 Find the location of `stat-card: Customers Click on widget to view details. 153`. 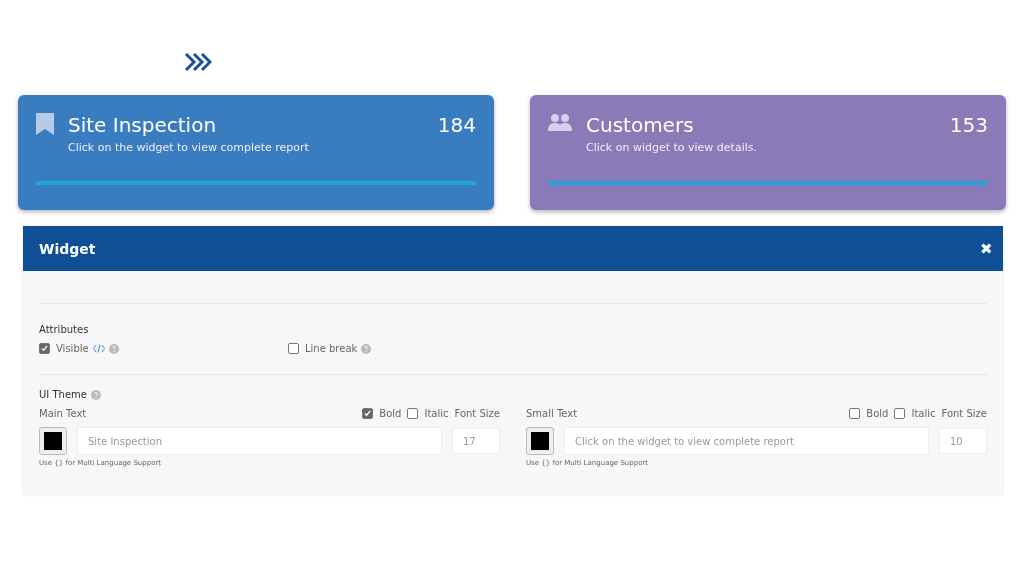

stat-card: Customers Click on widget to view details. 153 is located at coordinates (768, 152).